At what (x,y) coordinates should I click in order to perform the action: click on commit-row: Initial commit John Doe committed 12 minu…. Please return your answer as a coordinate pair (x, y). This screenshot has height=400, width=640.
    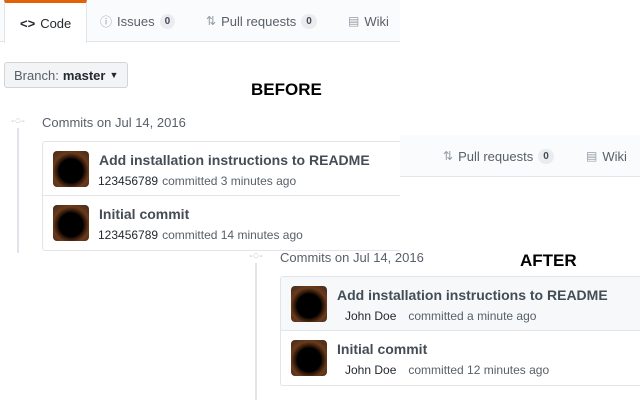
    Looking at the image, I should click on (460, 358).